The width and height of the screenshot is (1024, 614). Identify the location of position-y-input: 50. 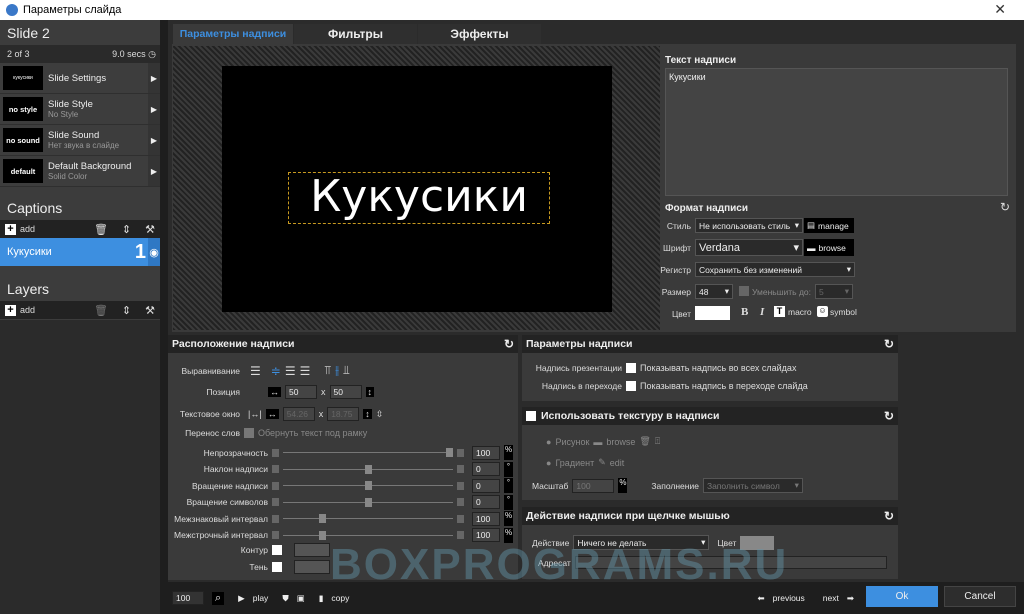
(345, 392).